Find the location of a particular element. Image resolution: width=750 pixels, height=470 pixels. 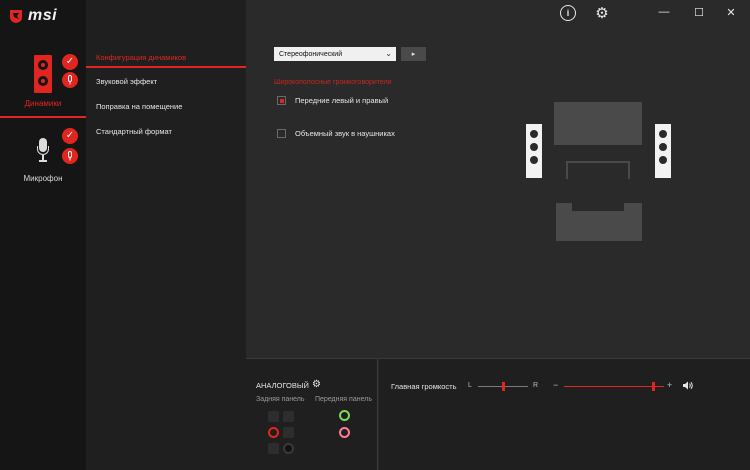

volume-minus-button: − is located at coordinates (555, 385).